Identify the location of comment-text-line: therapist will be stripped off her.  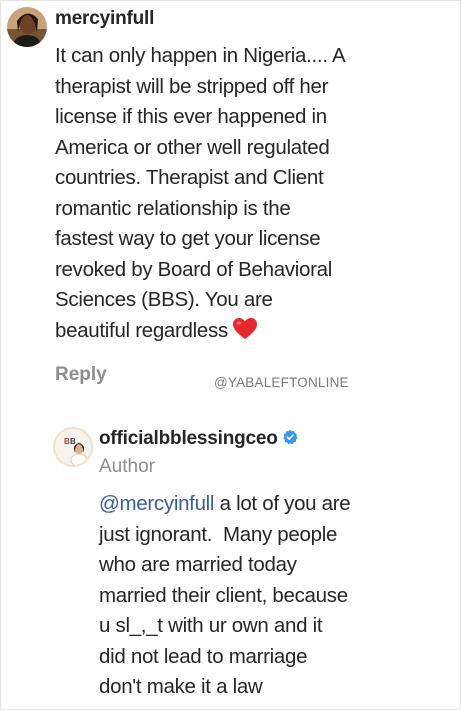
(192, 86).